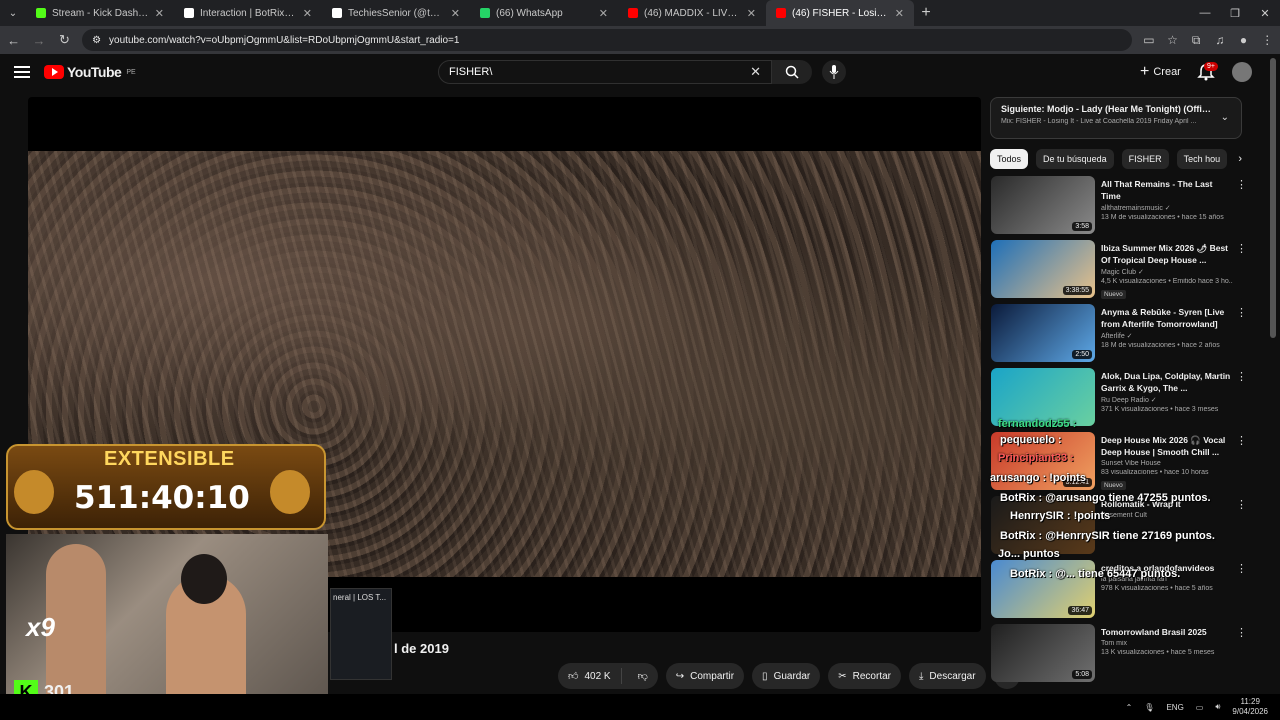  Describe the element at coordinates (1060, 516) in the screenshot. I see `chat-message: HenrrySIR : !points` at that location.